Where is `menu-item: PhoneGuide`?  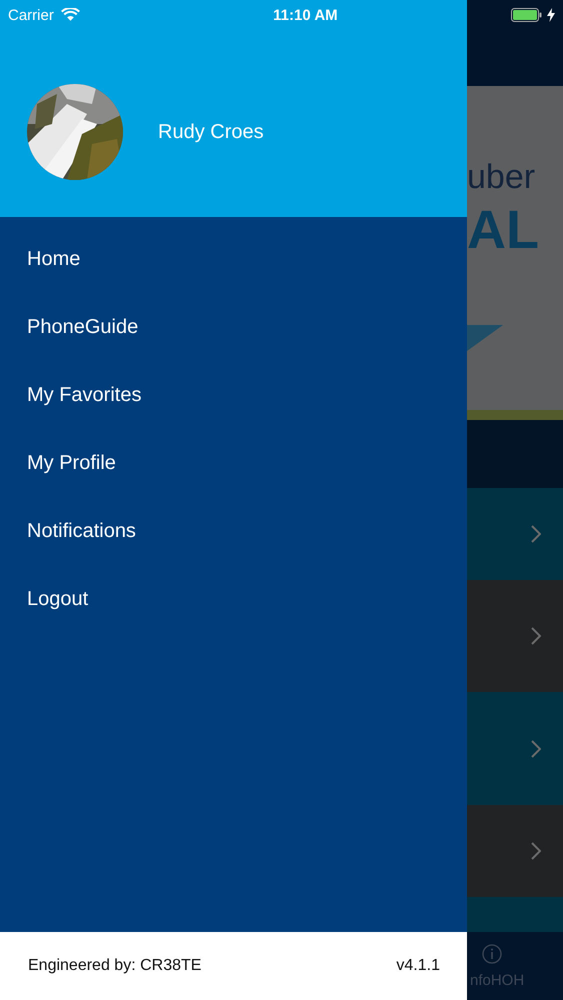
menu-item: PhoneGuide is located at coordinates (233, 327).